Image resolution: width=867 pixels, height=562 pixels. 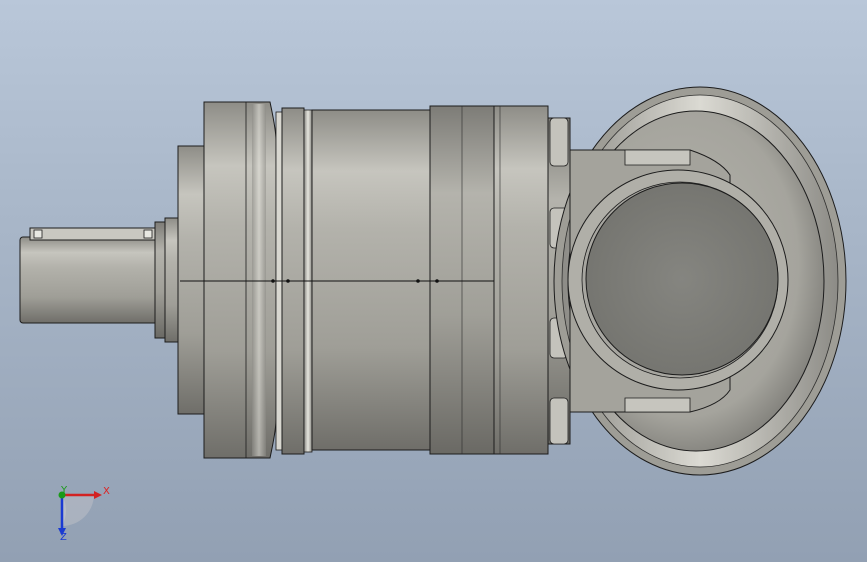 I want to click on pilot-flange, so click(x=192, y=280).